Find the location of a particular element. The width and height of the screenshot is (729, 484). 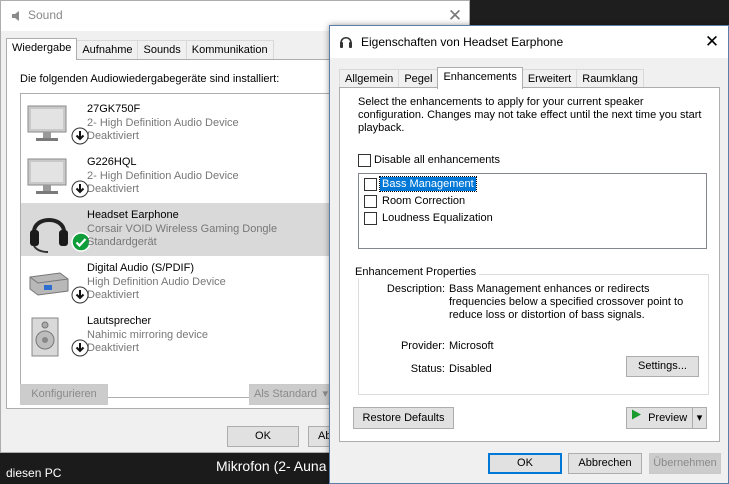

tab-pegel: Pegel is located at coordinates (418, 79).